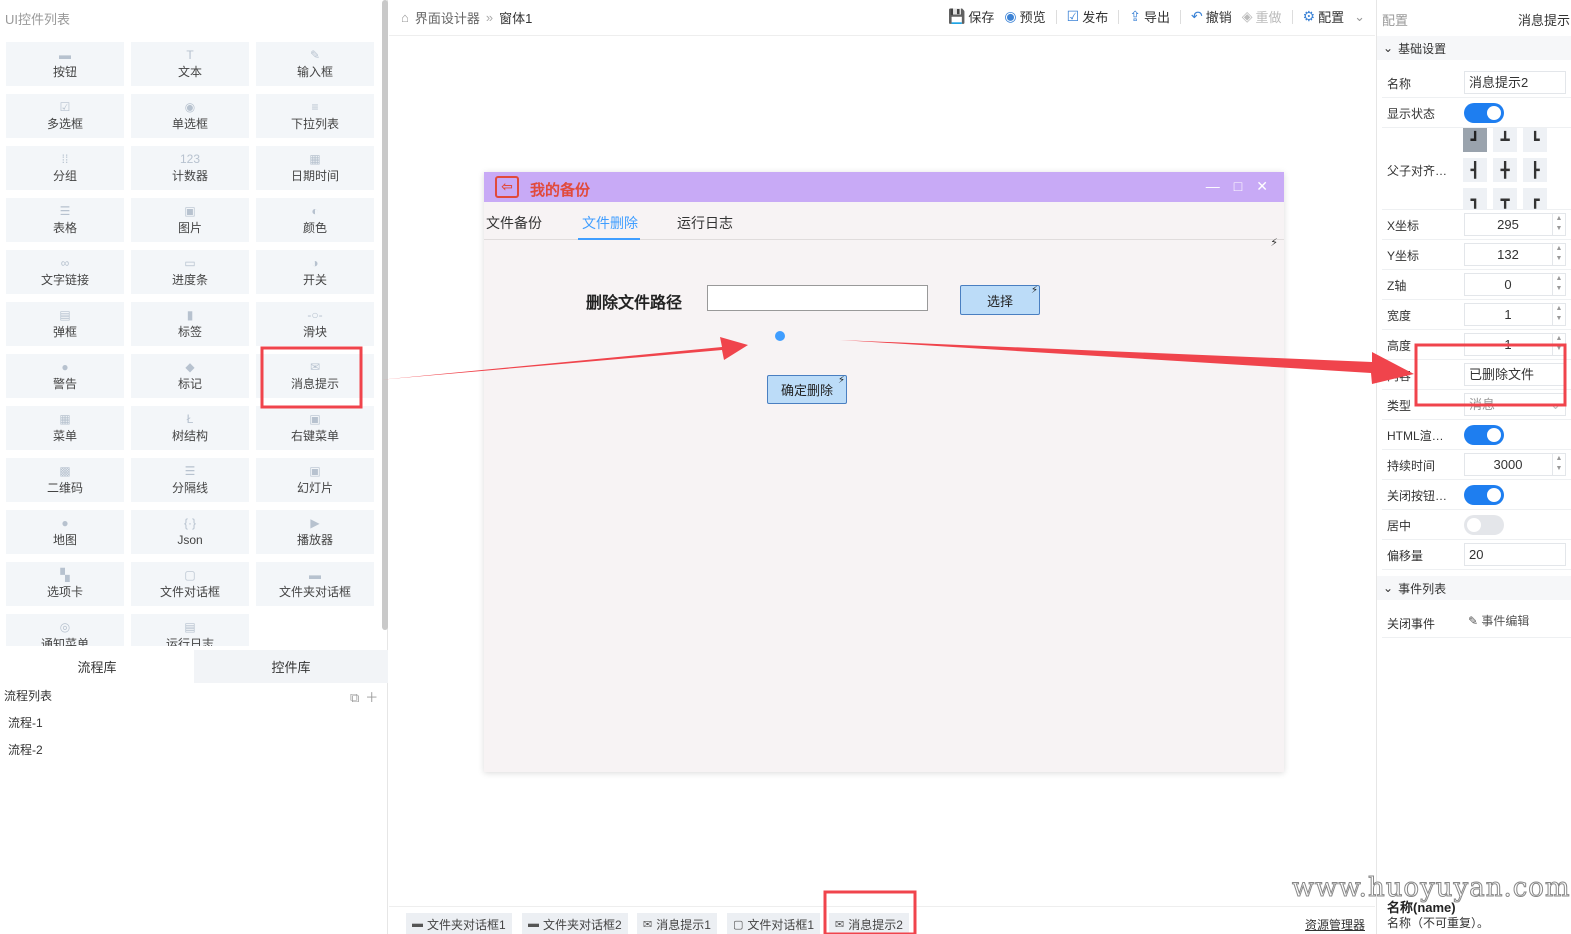 The image size is (1571, 934). I want to click on align-option: ┫, so click(1475, 170).